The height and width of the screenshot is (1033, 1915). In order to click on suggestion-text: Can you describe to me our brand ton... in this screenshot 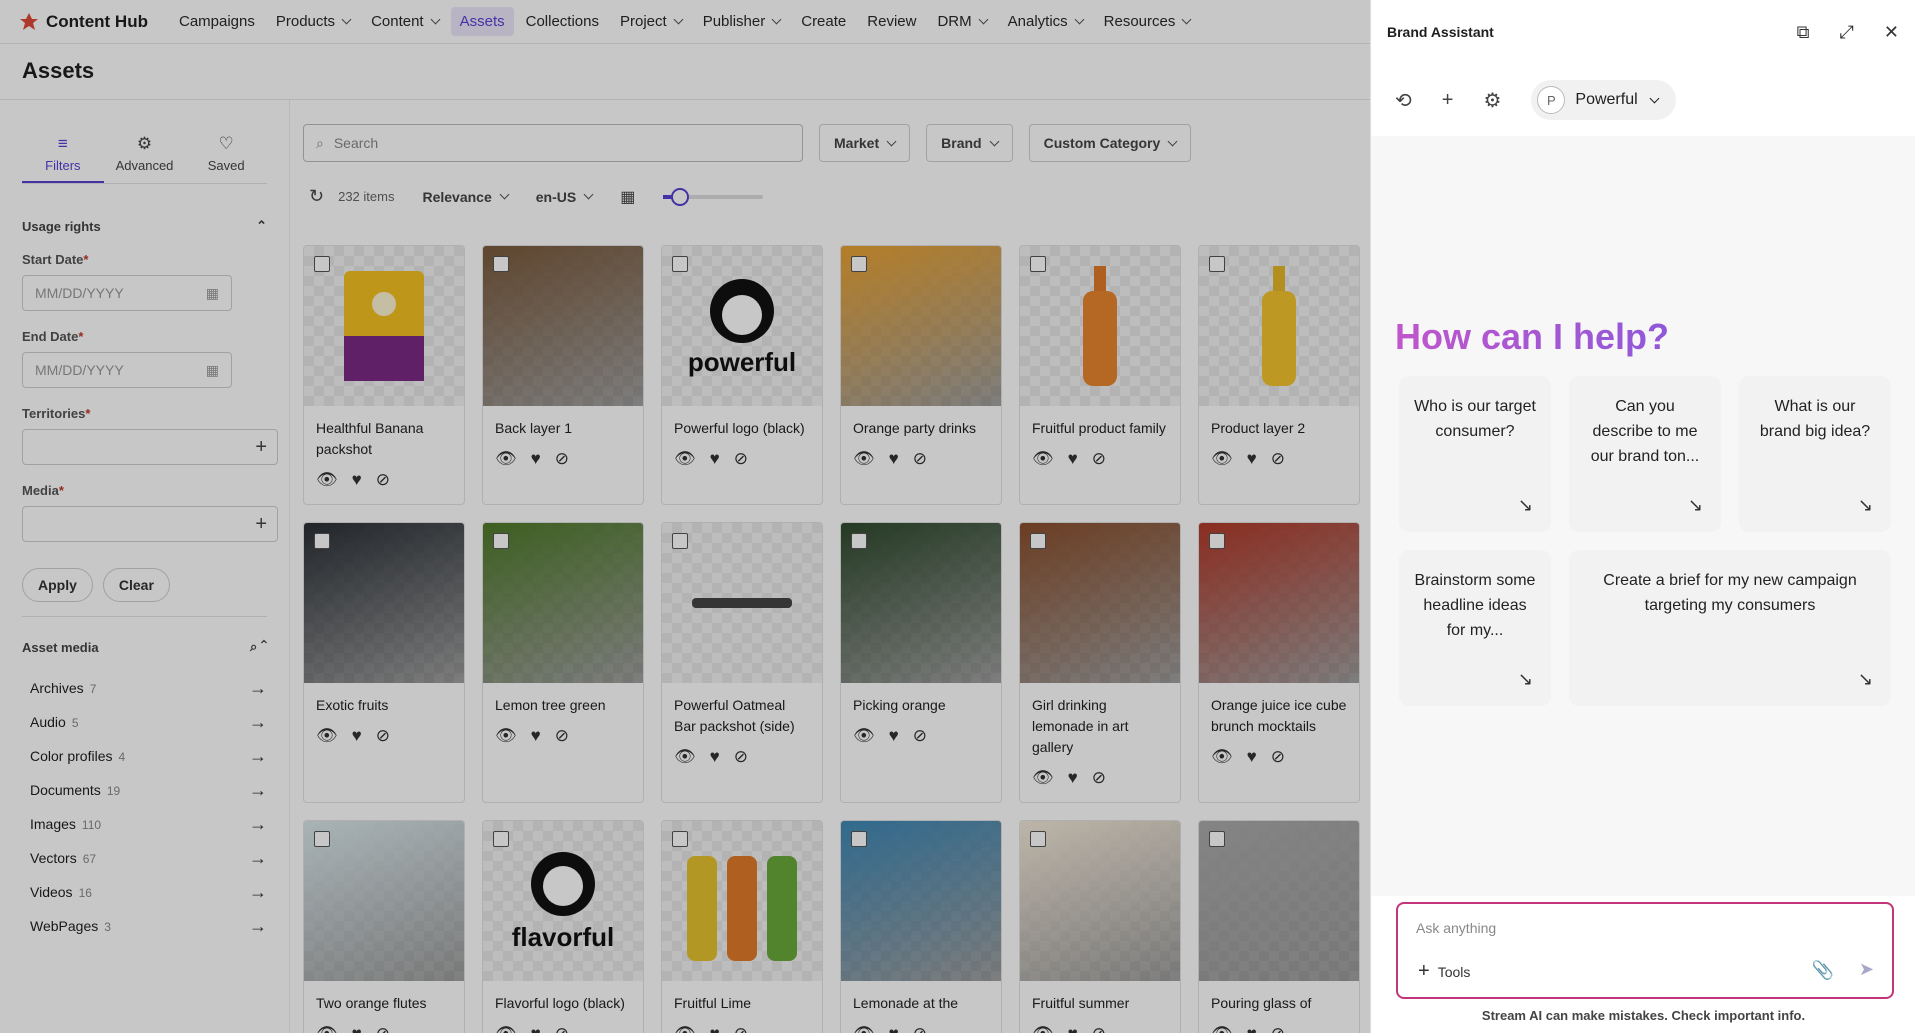, I will do `click(1645, 431)`.